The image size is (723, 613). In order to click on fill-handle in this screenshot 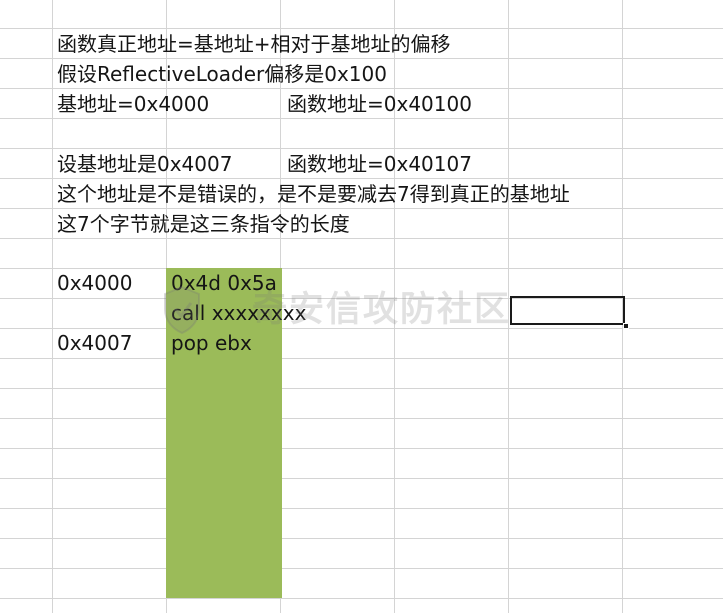, I will do `click(626, 326)`.